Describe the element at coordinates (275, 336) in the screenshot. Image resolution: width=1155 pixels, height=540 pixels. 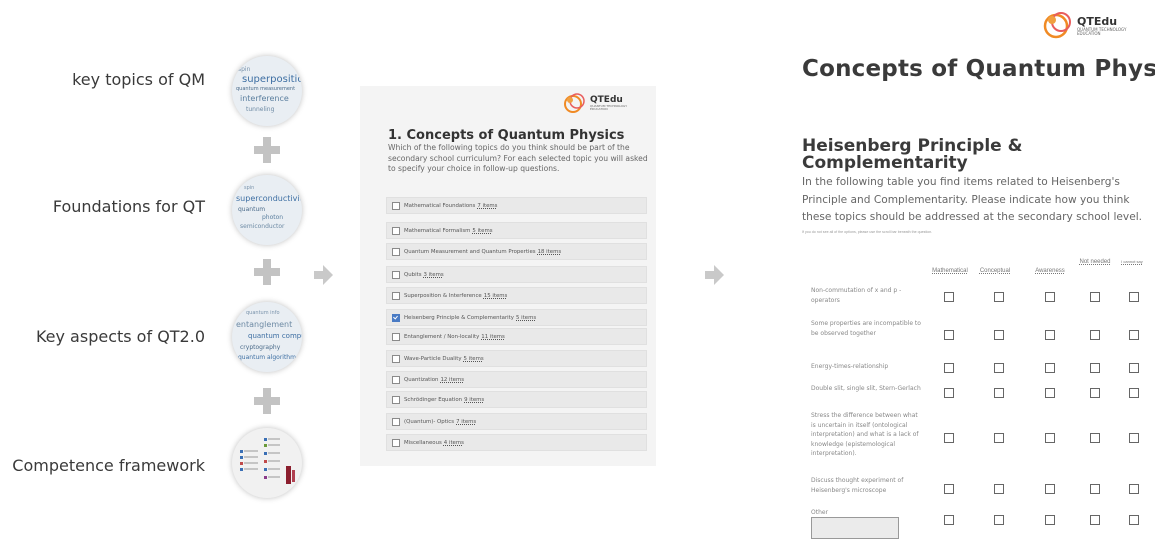
I see `word-cloud-word: quantum computing` at that location.